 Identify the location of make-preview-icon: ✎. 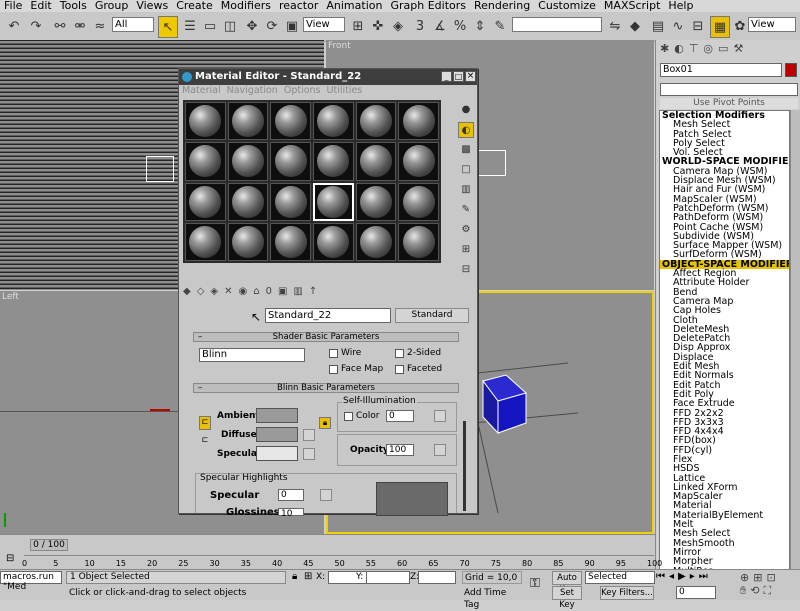
(466, 210).